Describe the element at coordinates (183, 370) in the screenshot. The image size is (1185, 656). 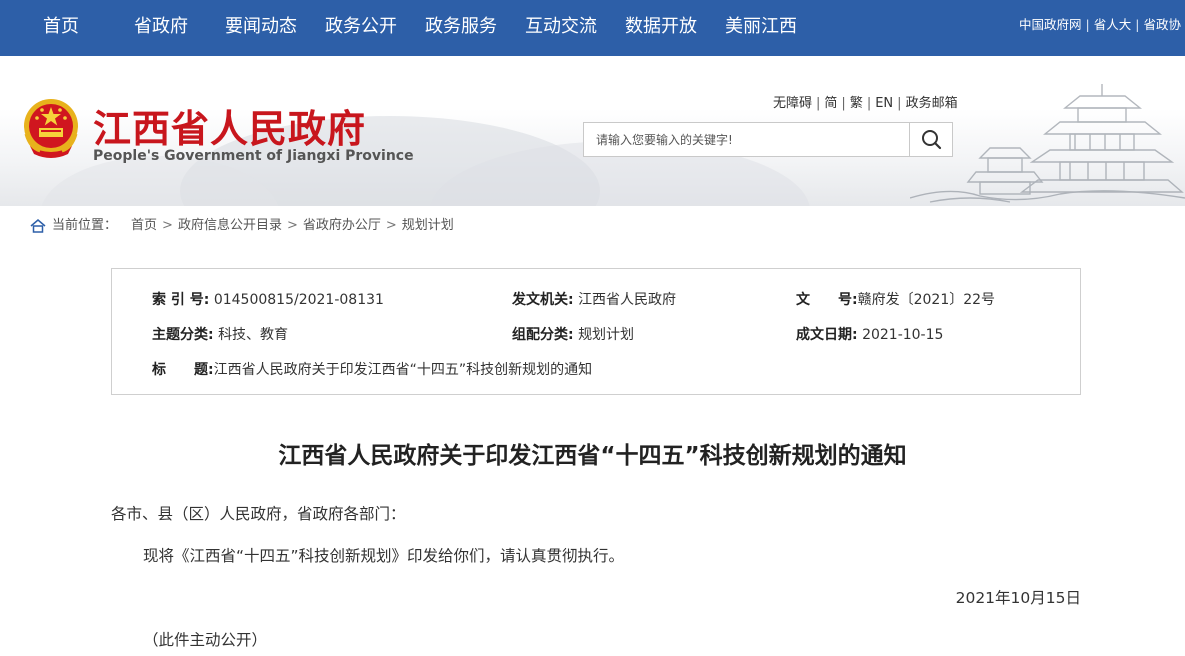
I see `info-title-label: 标 题:` at that location.